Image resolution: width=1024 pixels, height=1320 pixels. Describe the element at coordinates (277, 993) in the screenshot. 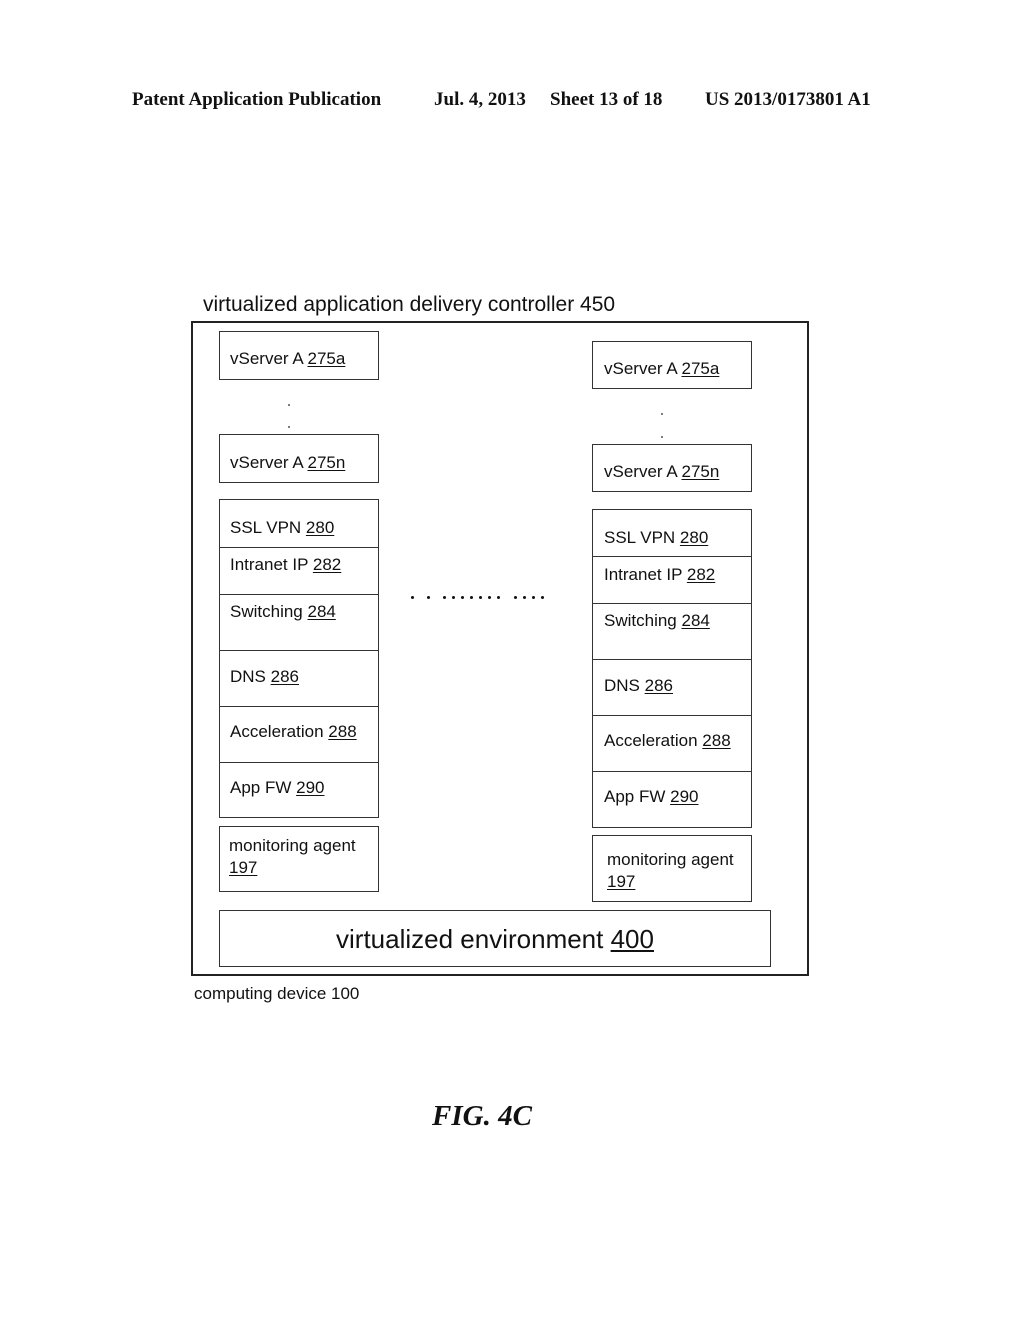

I see `computing-device-label: computing device 100` at that location.